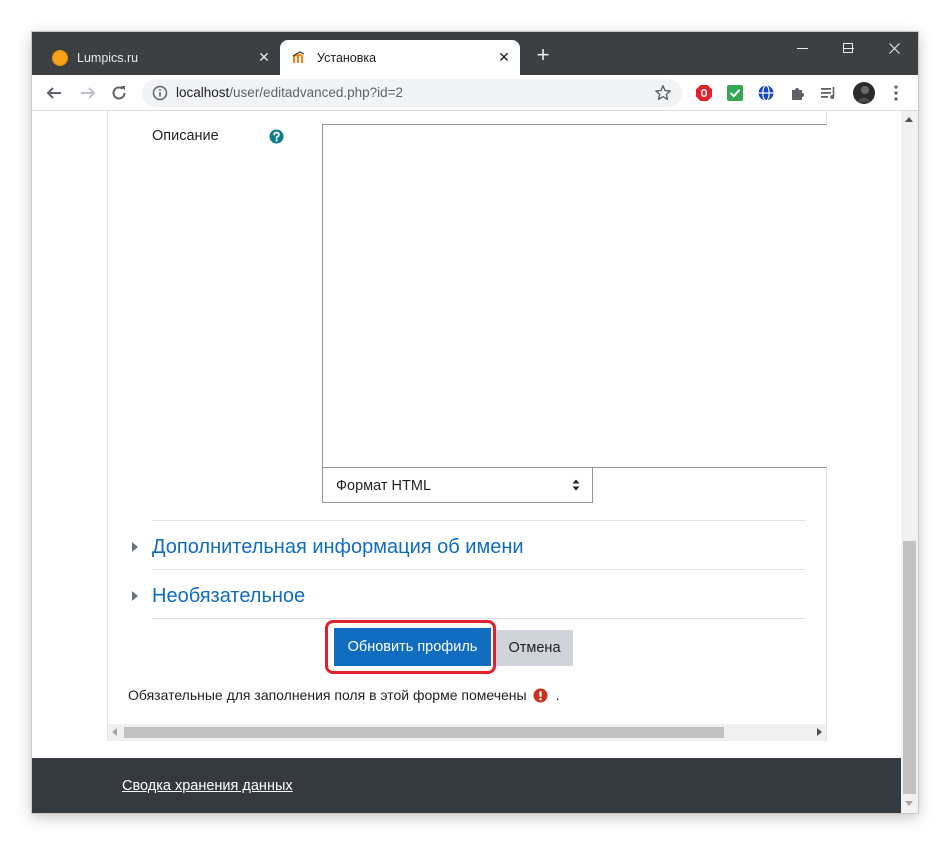  What do you see at coordinates (543, 55) in the screenshot?
I see `new-tab-plus-icon: +` at bounding box center [543, 55].